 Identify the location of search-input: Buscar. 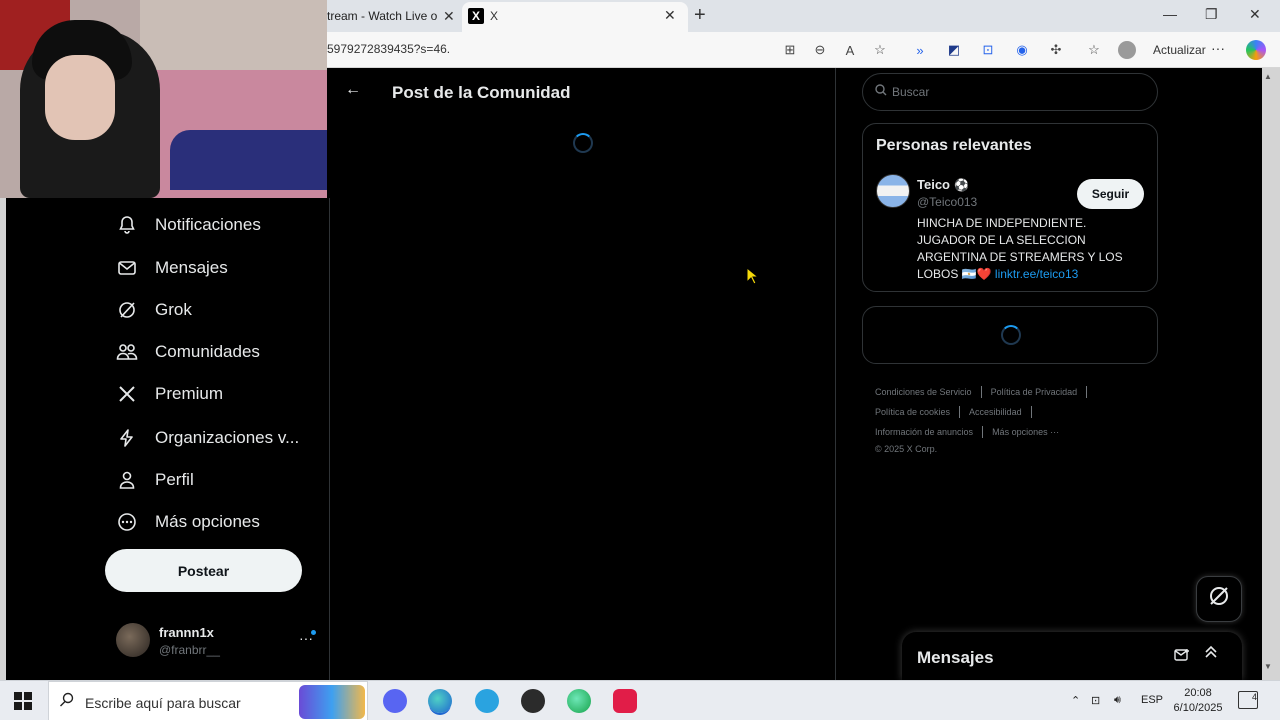
(1010, 92).